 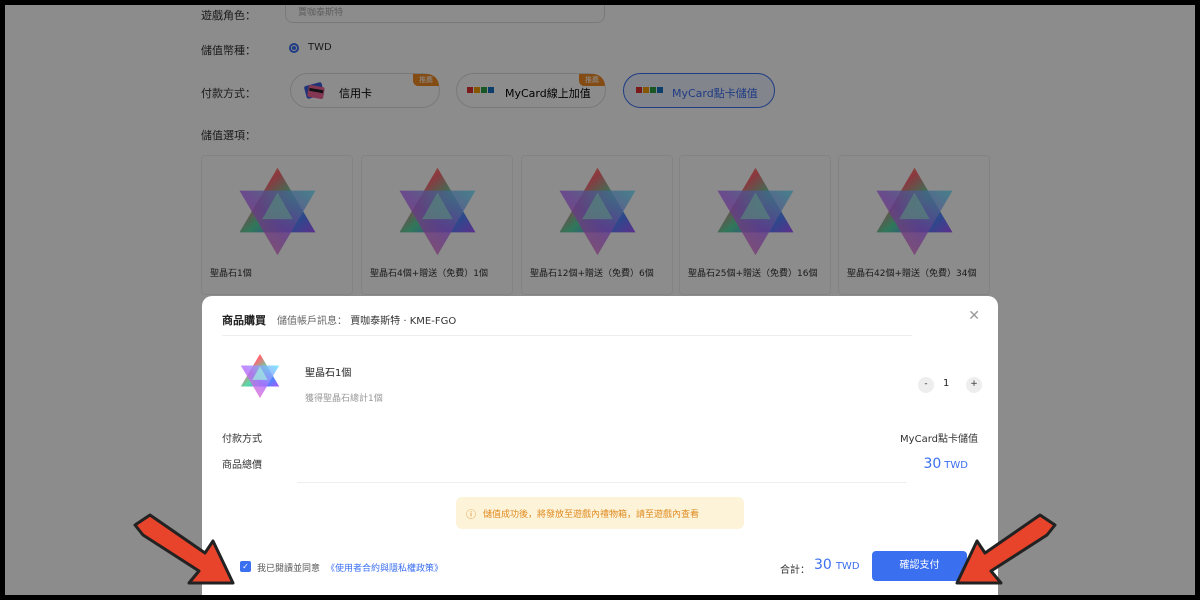 What do you see at coordinates (312, 321) in the screenshot?
I see `account-label: 儲值帳戶訊息：` at bounding box center [312, 321].